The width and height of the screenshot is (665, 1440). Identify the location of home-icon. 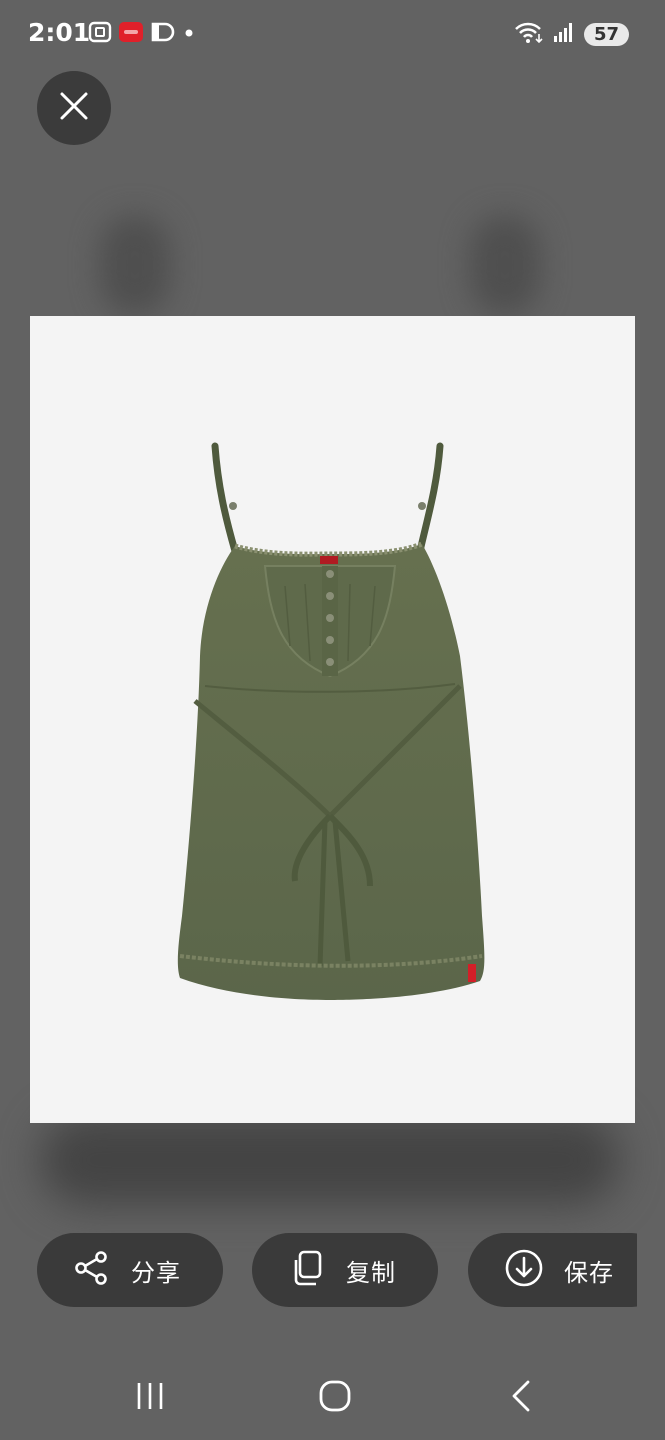
(335, 1398).